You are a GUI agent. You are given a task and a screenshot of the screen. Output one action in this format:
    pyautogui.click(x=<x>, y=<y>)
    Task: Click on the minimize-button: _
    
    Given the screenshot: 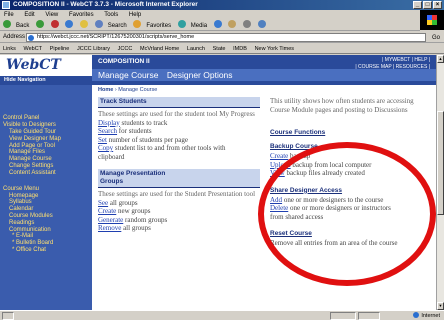 What is the action you would take?
    pyautogui.click(x=417, y=5)
    